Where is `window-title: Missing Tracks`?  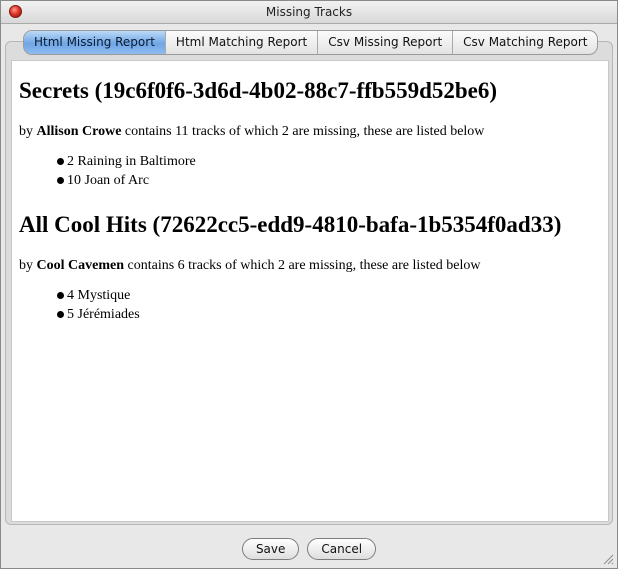 window-title: Missing Tracks is located at coordinates (309, 12).